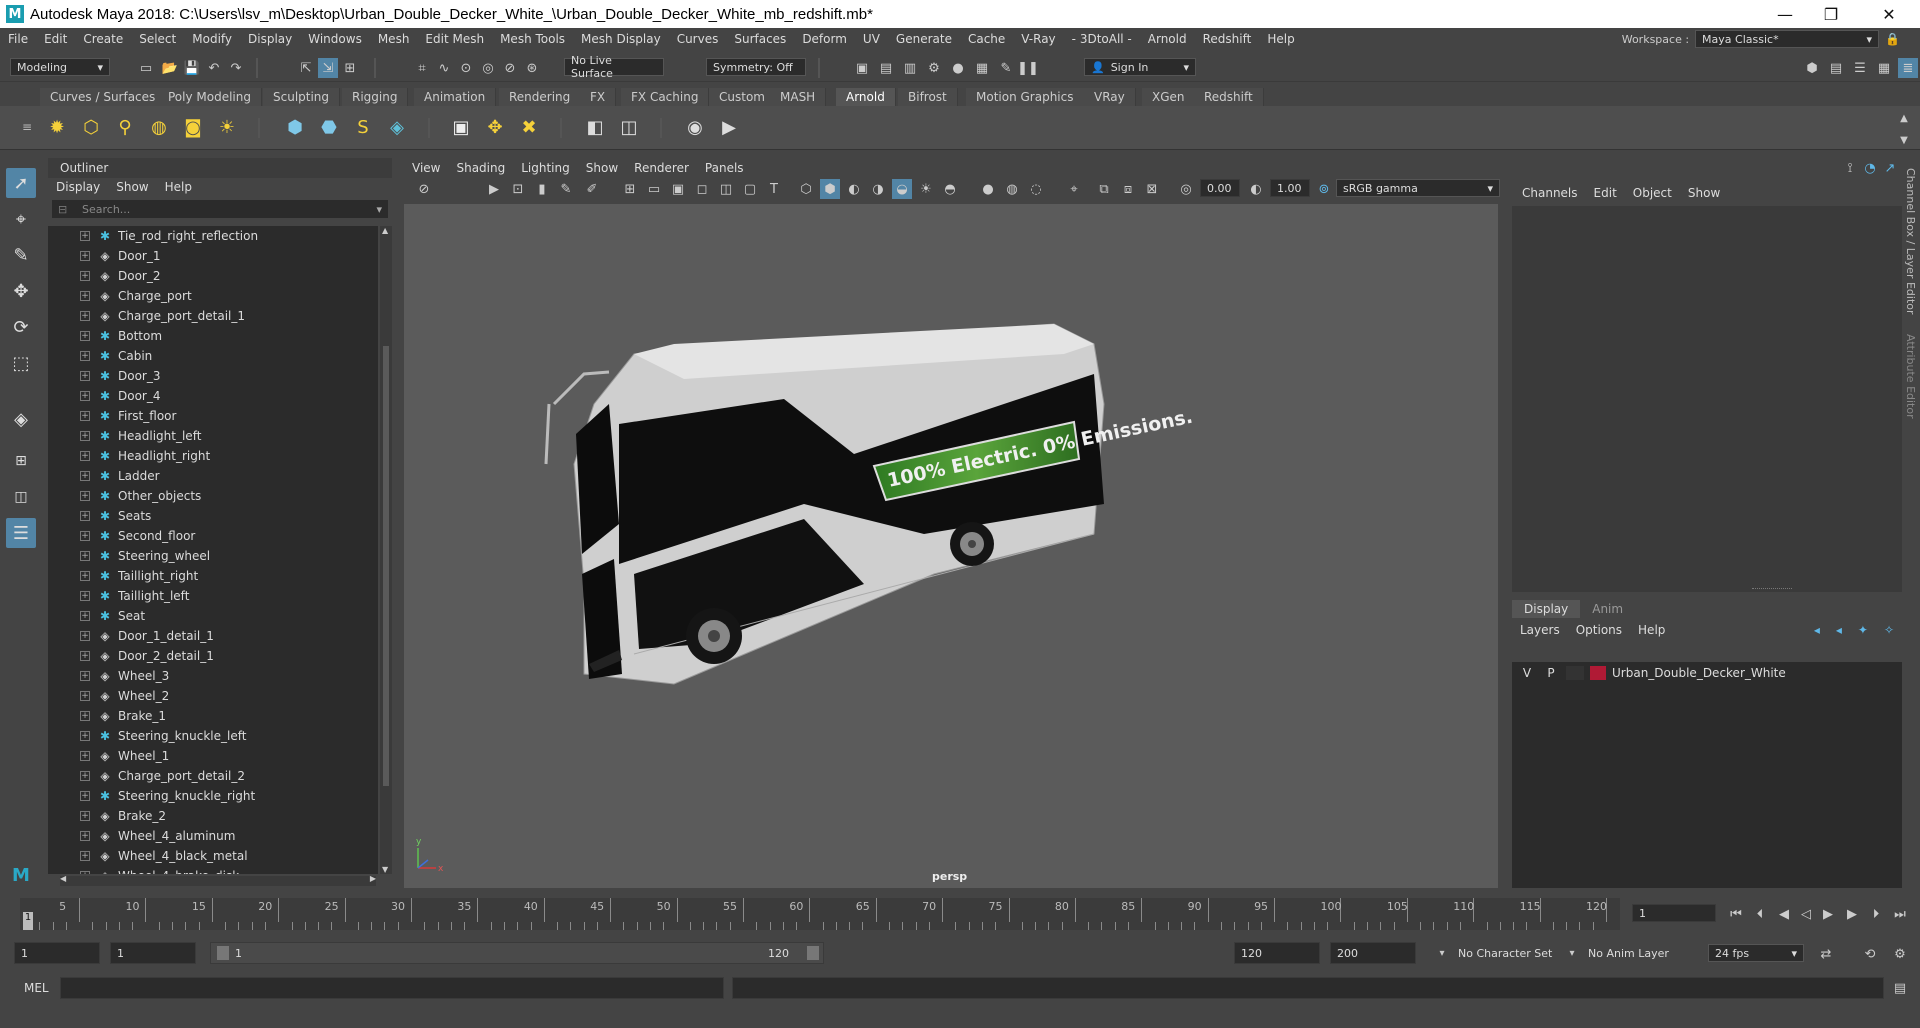 This screenshot has height=1028, width=1920. I want to click on menu-display: Display, so click(270, 39).